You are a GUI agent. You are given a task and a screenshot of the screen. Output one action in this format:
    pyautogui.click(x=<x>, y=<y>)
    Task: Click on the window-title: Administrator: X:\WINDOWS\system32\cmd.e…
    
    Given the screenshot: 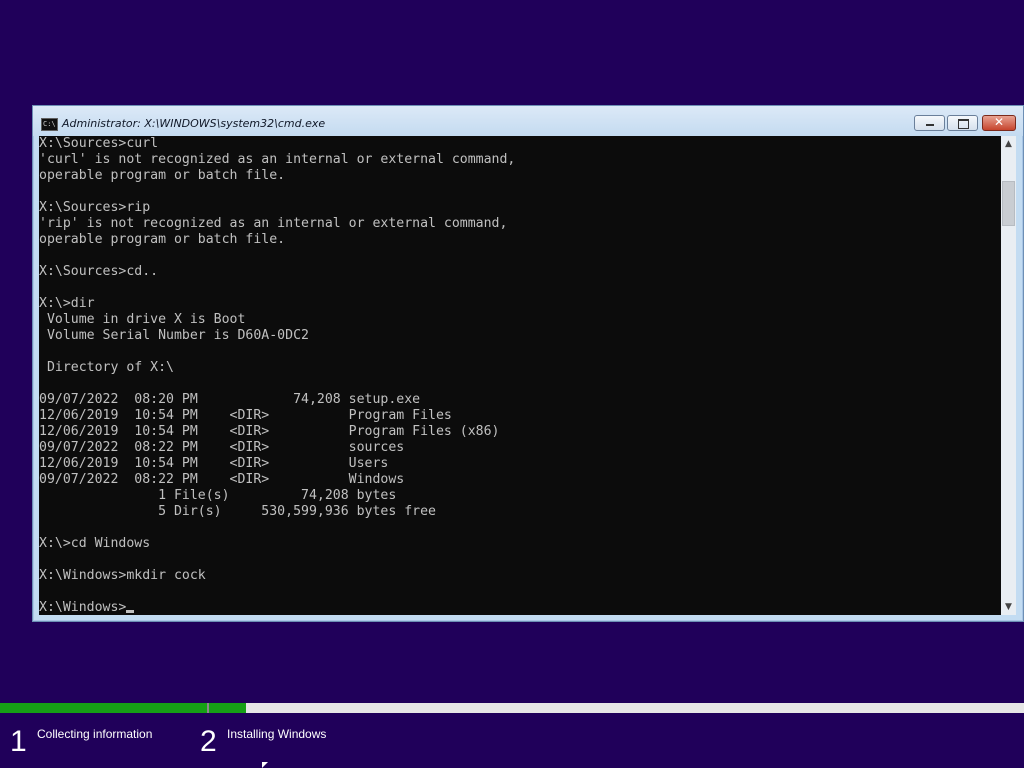 What is the action you would take?
    pyautogui.click(x=194, y=123)
    